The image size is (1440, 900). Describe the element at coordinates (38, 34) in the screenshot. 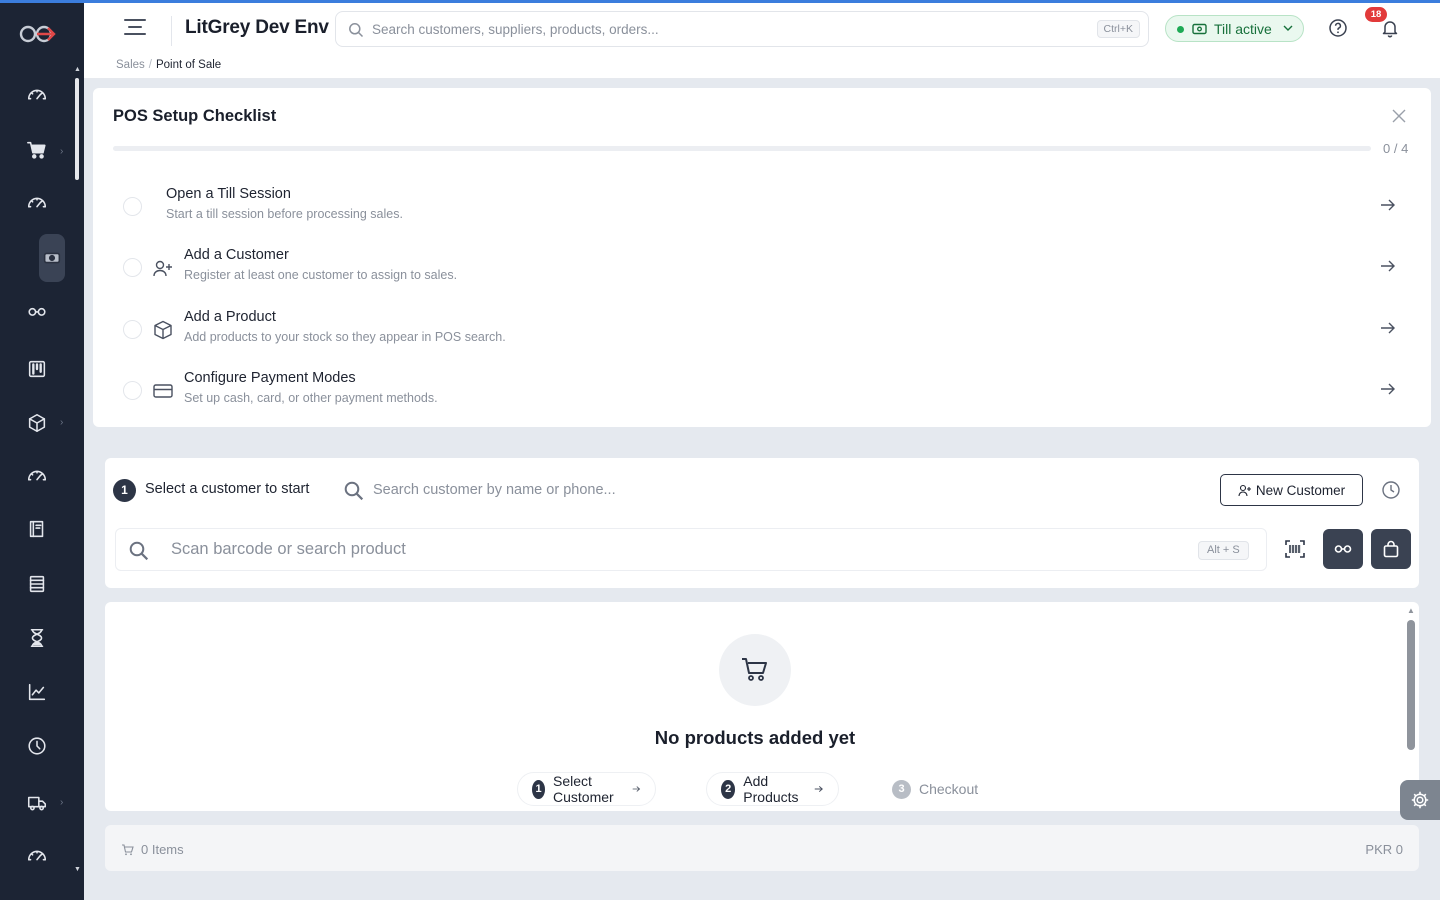

I see `brand-logo-icon` at that location.